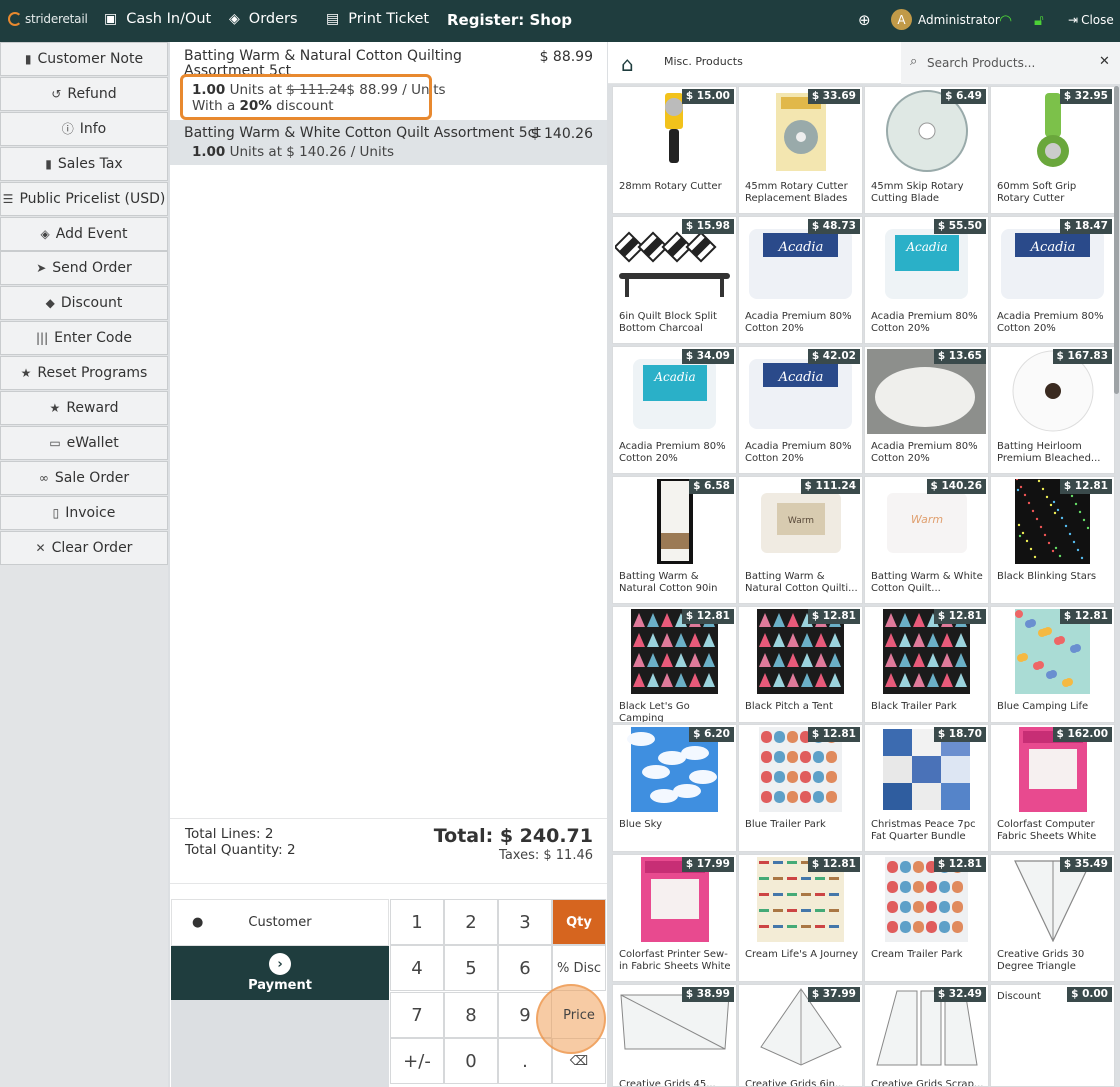 The image size is (1120, 1087). I want to click on control-sale-order-button: ∞ Sale Order, so click(84, 477).